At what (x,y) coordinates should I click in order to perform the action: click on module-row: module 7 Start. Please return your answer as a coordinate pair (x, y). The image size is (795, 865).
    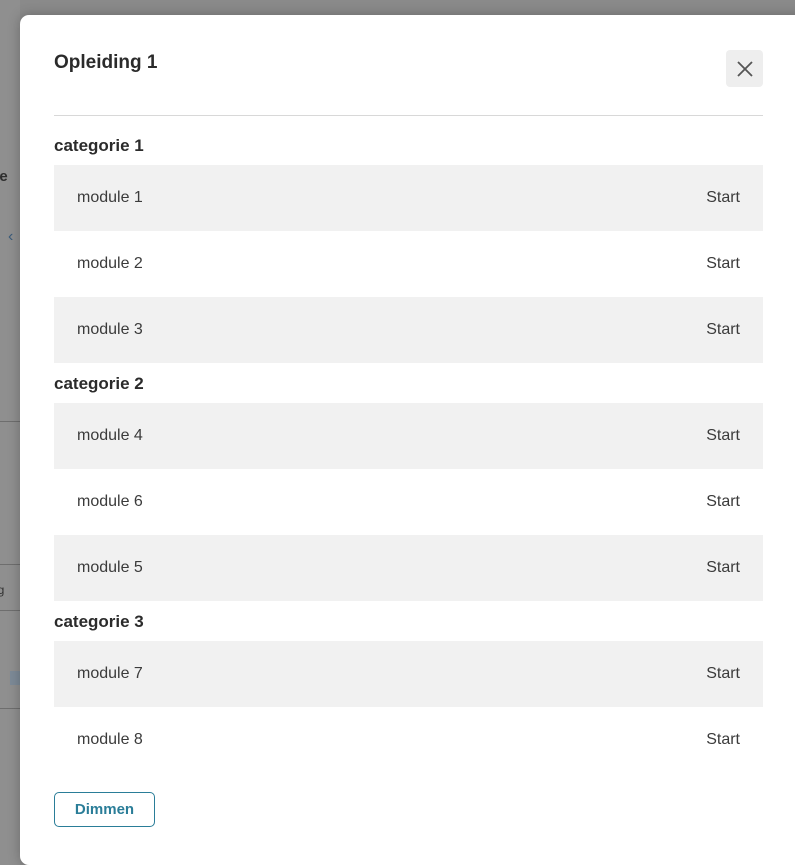
    Looking at the image, I should click on (408, 674).